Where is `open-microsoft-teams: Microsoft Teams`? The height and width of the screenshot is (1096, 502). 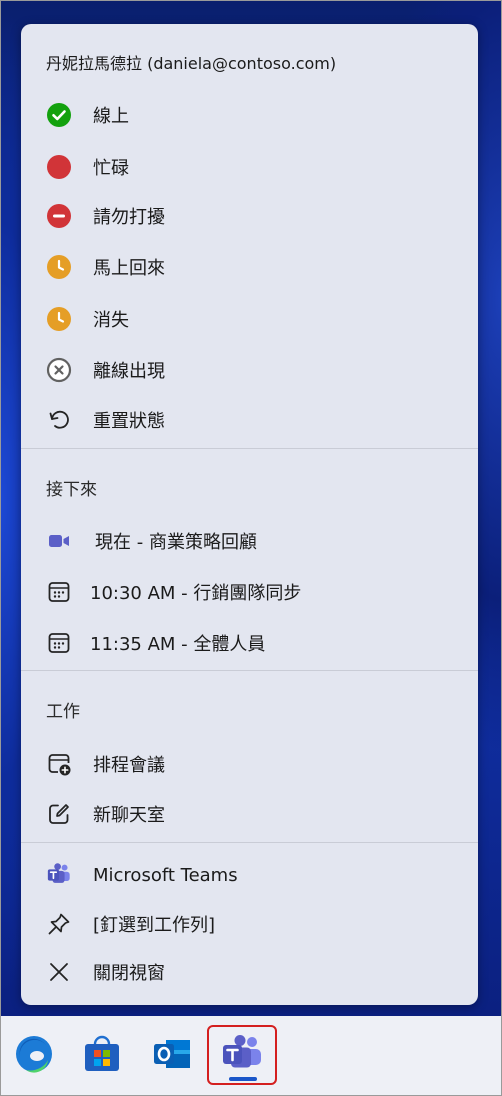 open-microsoft-teams: Microsoft Teams is located at coordinates (249, 875).